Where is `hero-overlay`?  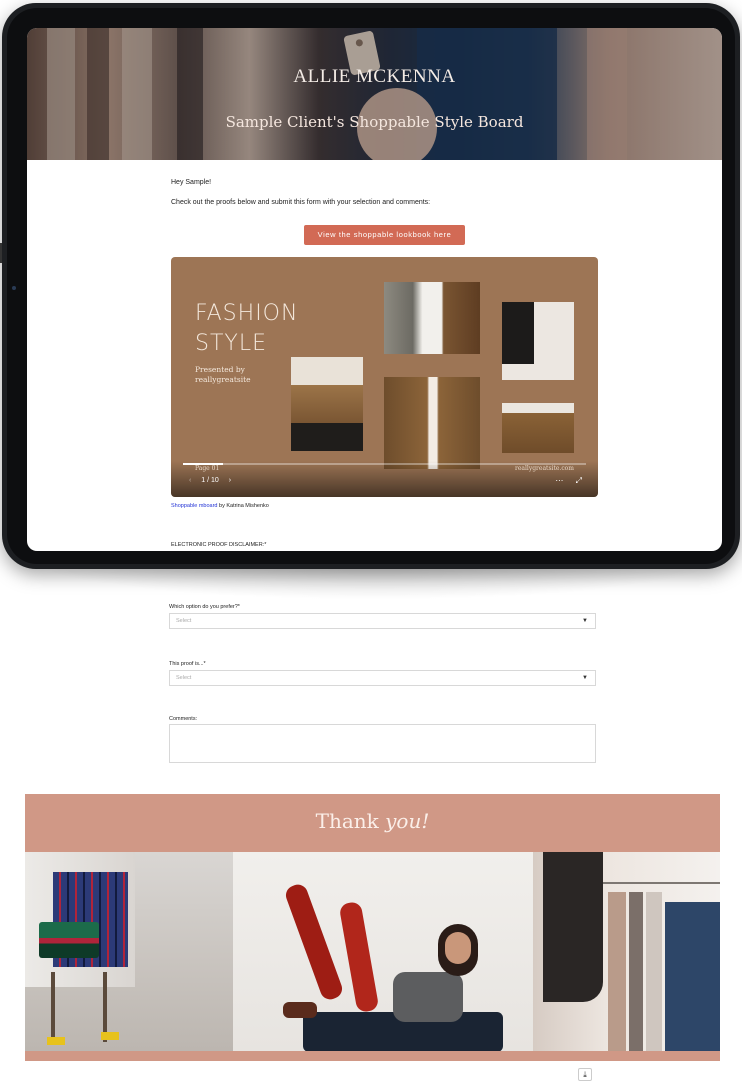
hero-overlay is located at coordinates (374, 94).